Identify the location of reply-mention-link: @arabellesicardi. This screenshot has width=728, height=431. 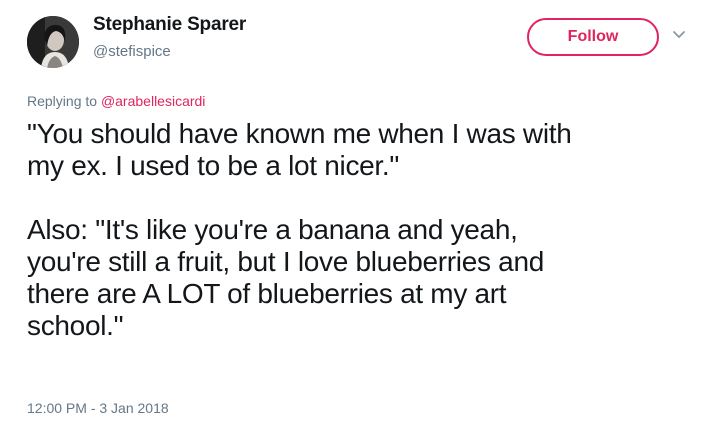
(153, 101).